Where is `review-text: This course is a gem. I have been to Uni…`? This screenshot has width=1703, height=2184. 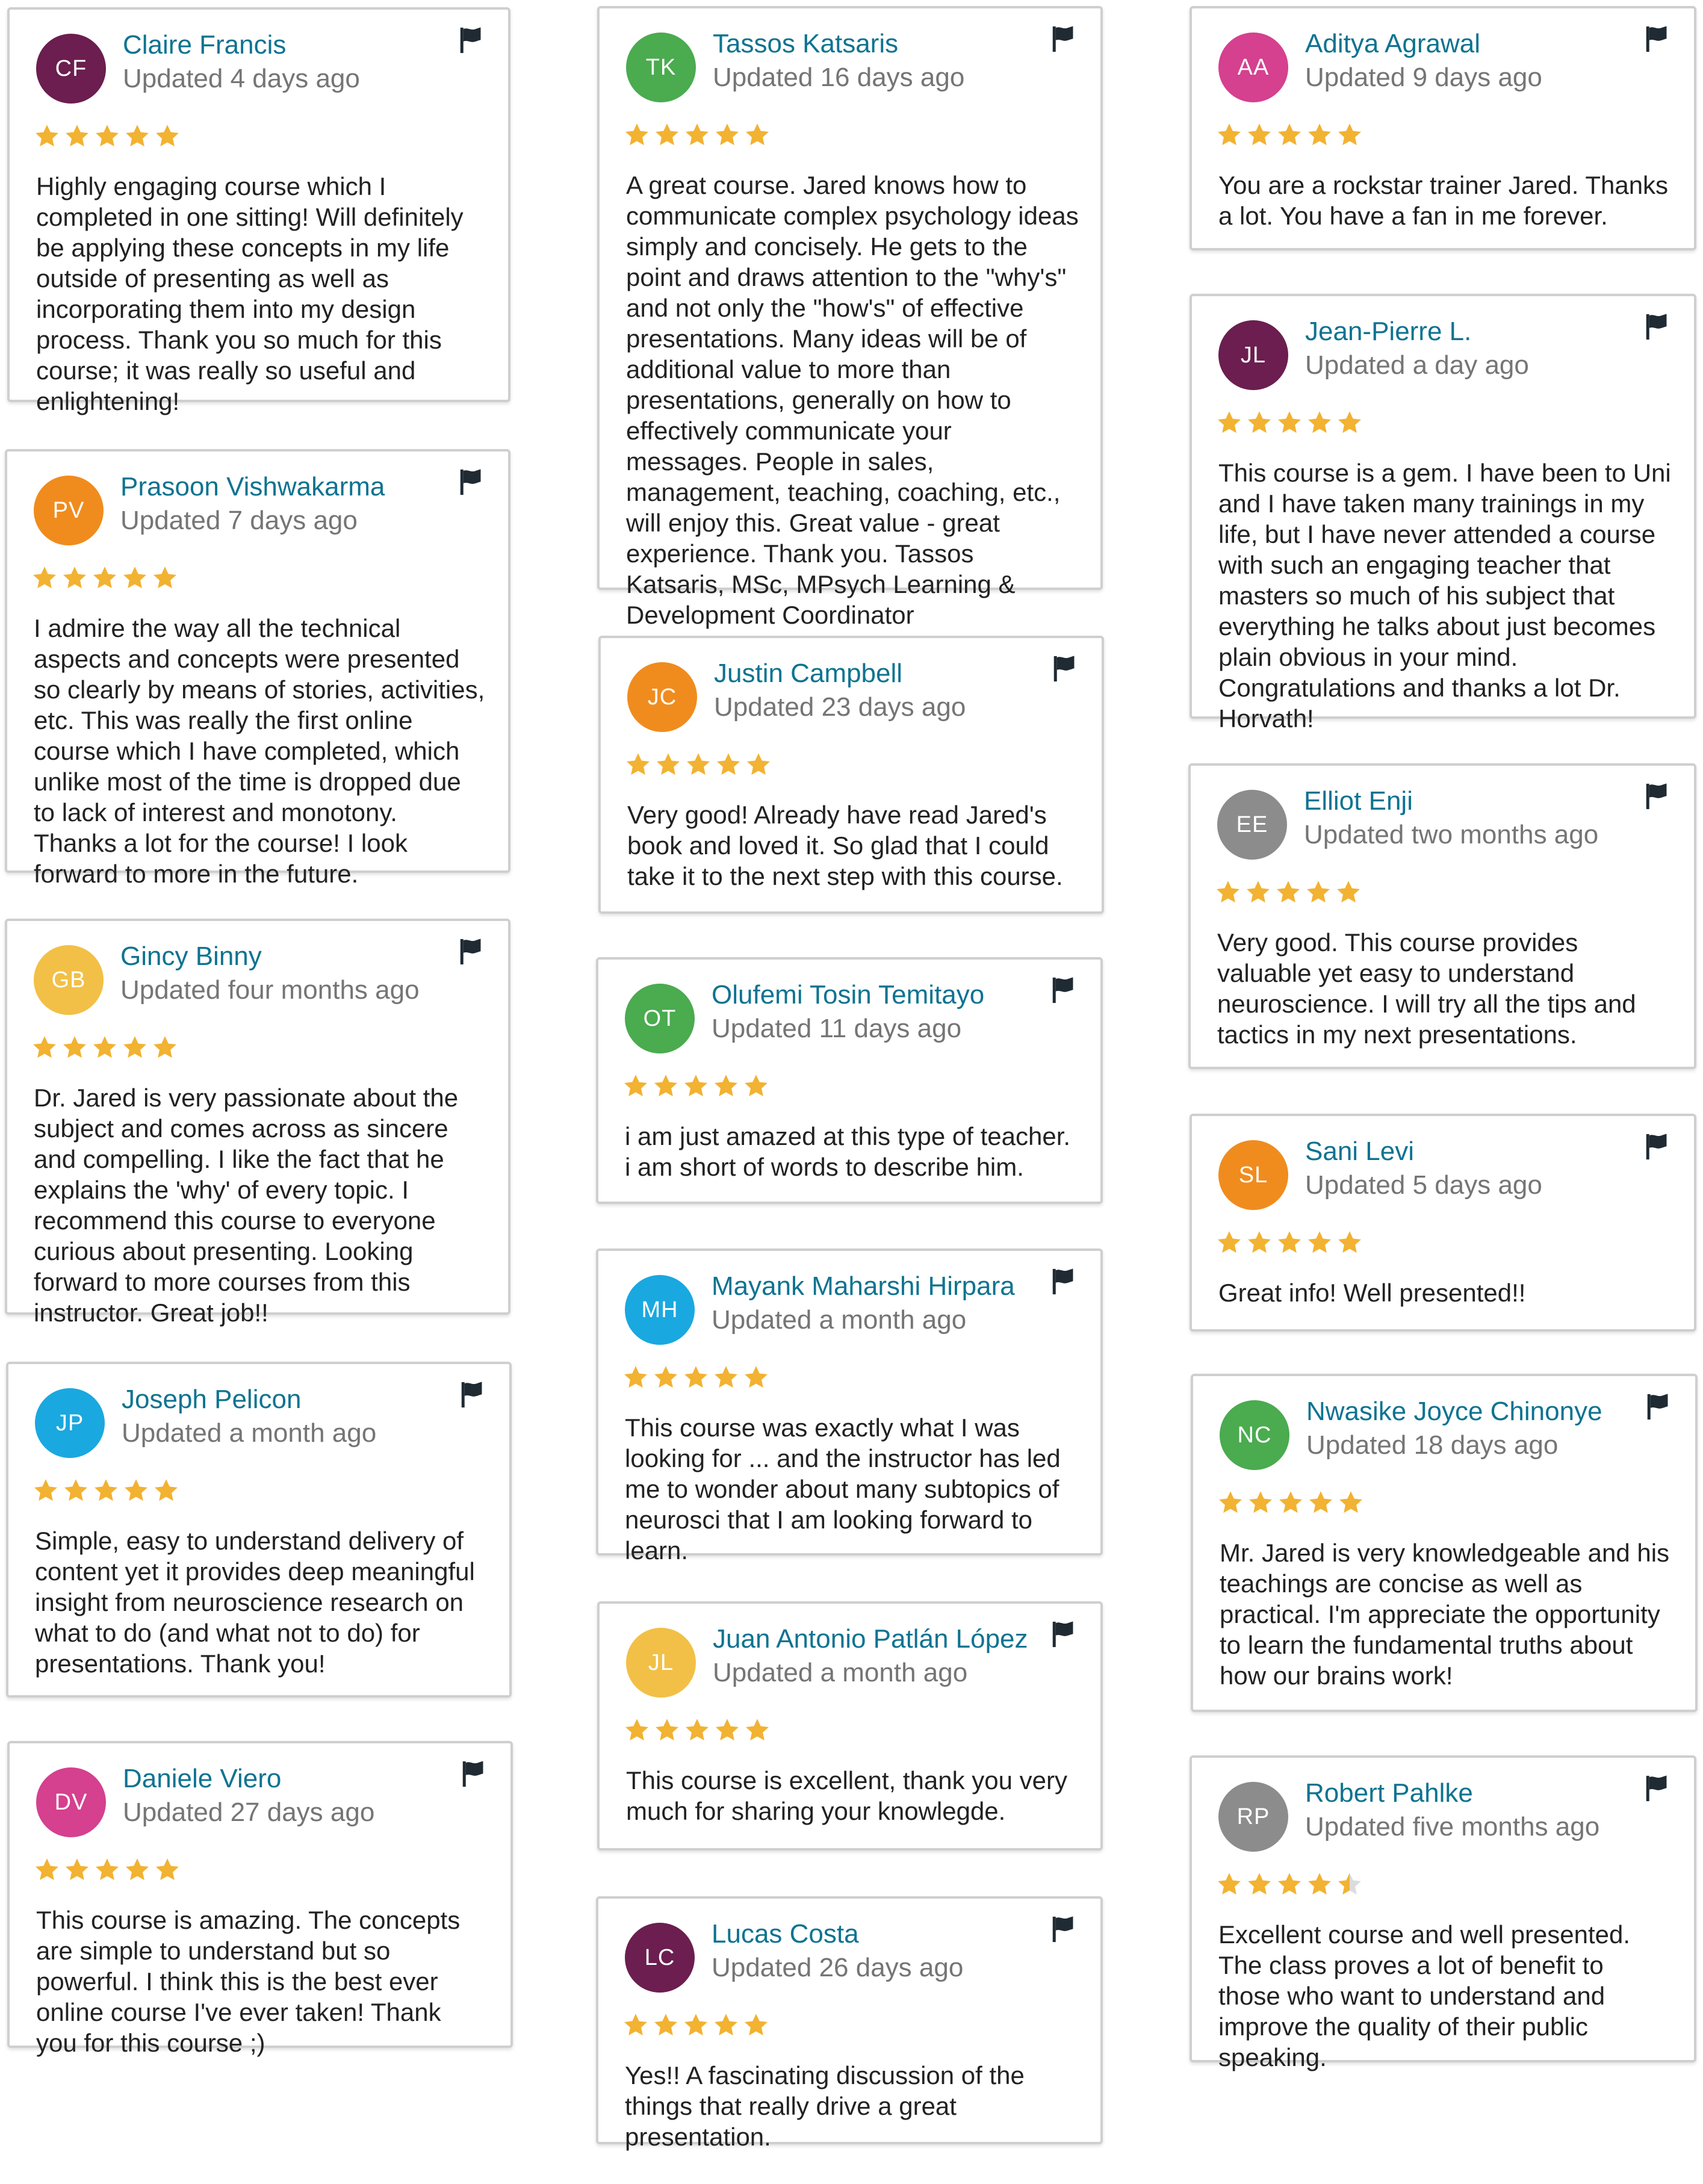
review-text: This course is a gem. I have been to Uni… is located at coordinates (1445, 596).